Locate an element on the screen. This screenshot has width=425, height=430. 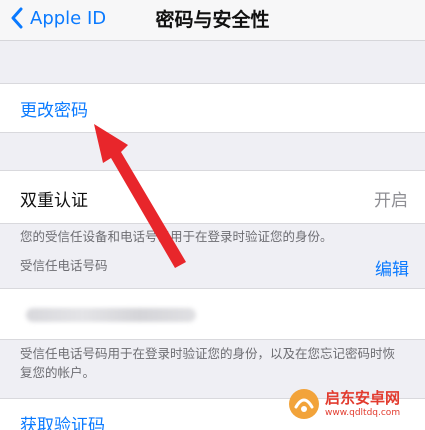
two-factor-title: 双重认证 is located at coordinates (54, 201).